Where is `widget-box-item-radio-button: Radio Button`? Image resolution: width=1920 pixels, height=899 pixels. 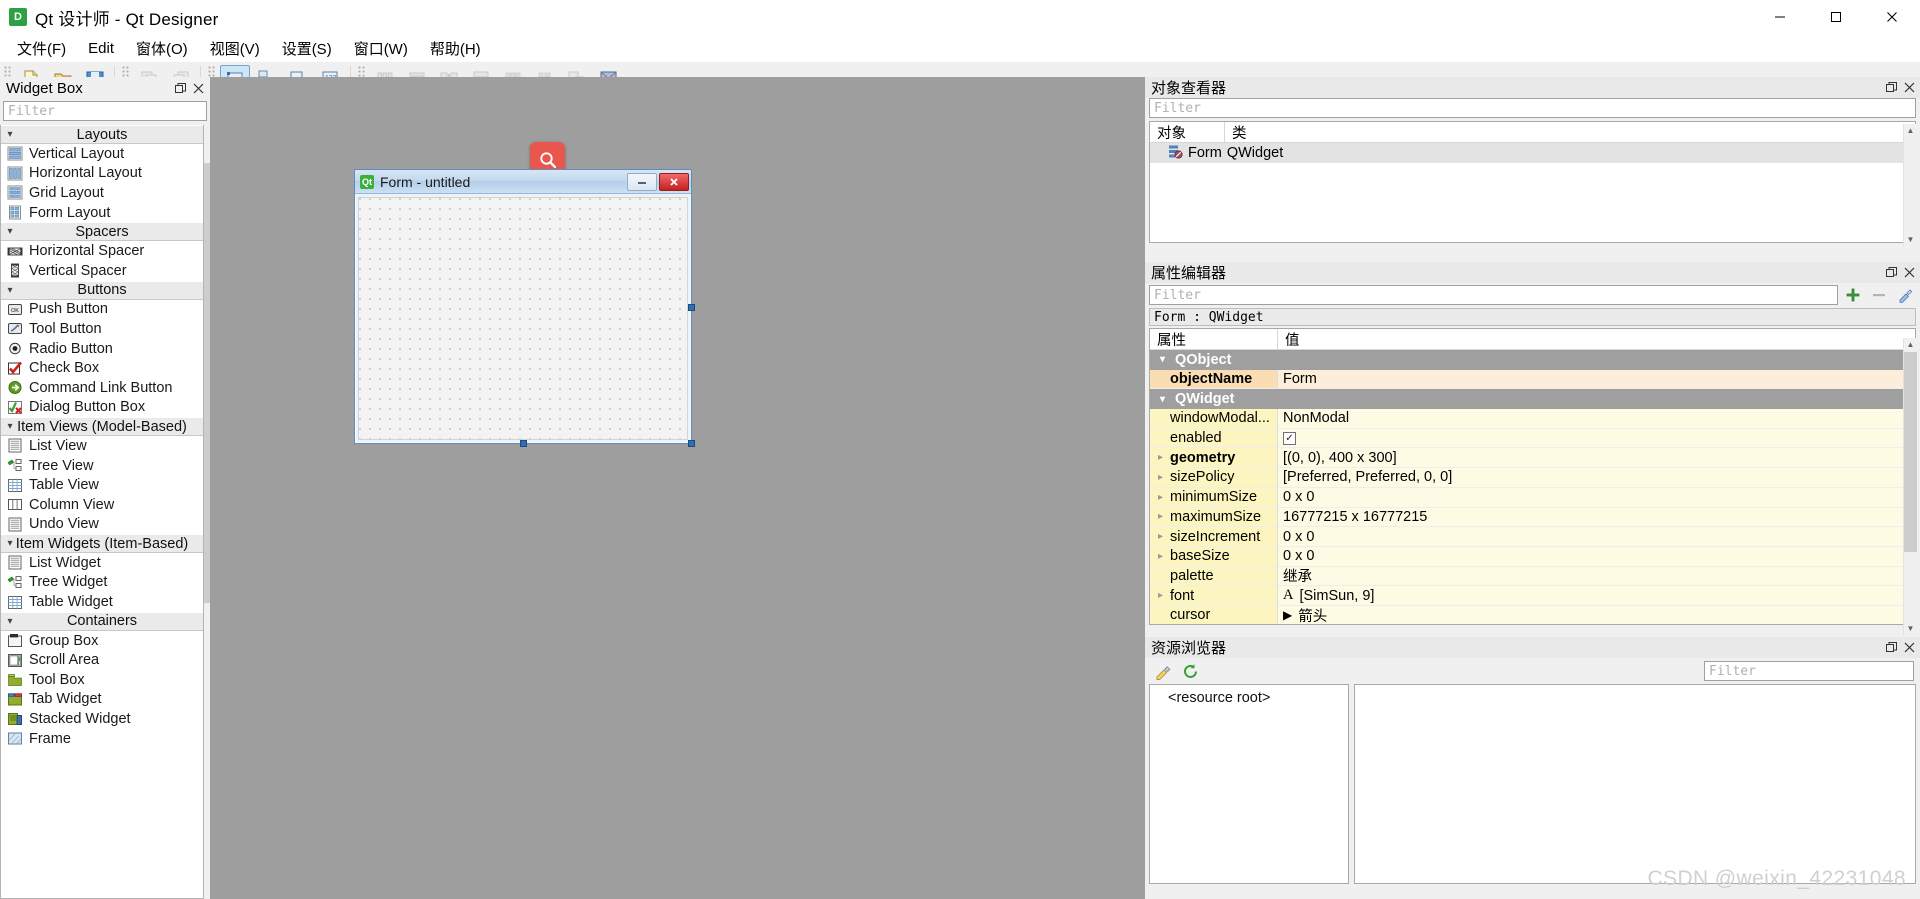
widget-box-item-radio-button: Radio Button is located at coordinates (102, 349).